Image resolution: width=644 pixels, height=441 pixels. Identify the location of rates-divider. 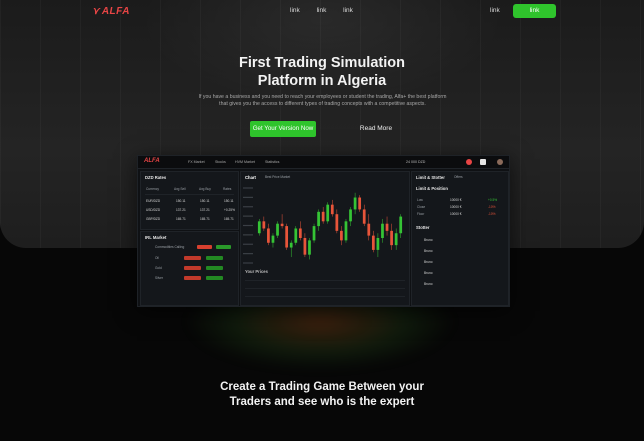
(189, 194).